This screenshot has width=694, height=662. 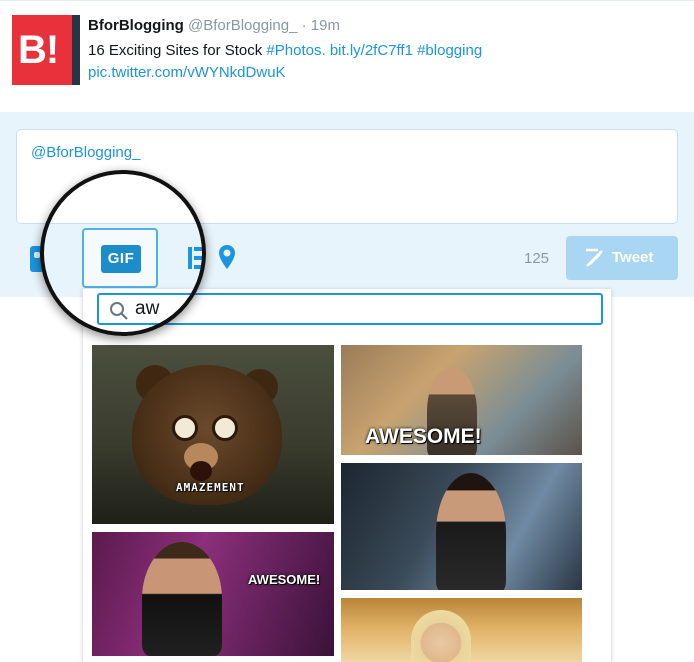 I want to click on tweet-button: Tweet, so click(x=622, y=258).